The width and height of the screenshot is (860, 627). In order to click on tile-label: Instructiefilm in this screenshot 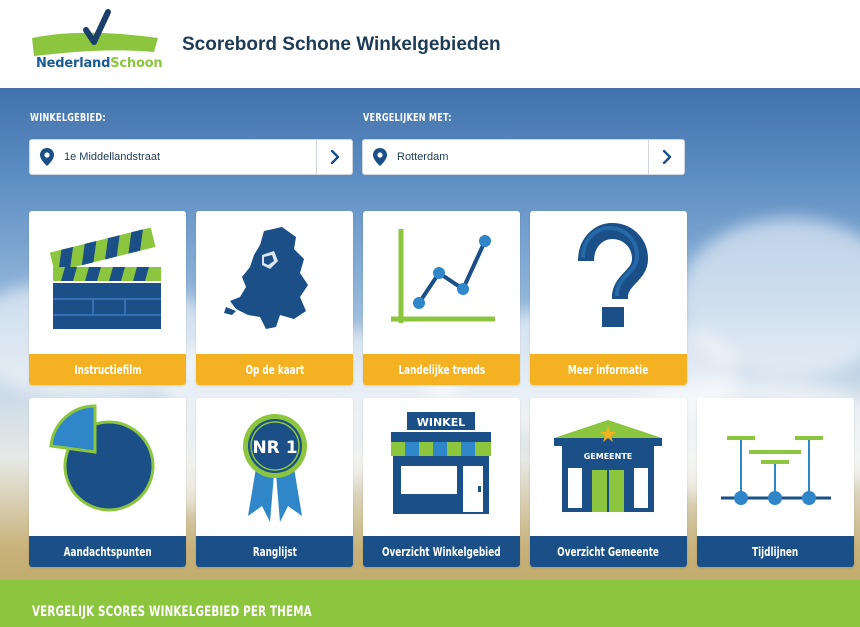, I will do `click(107, 369)`.